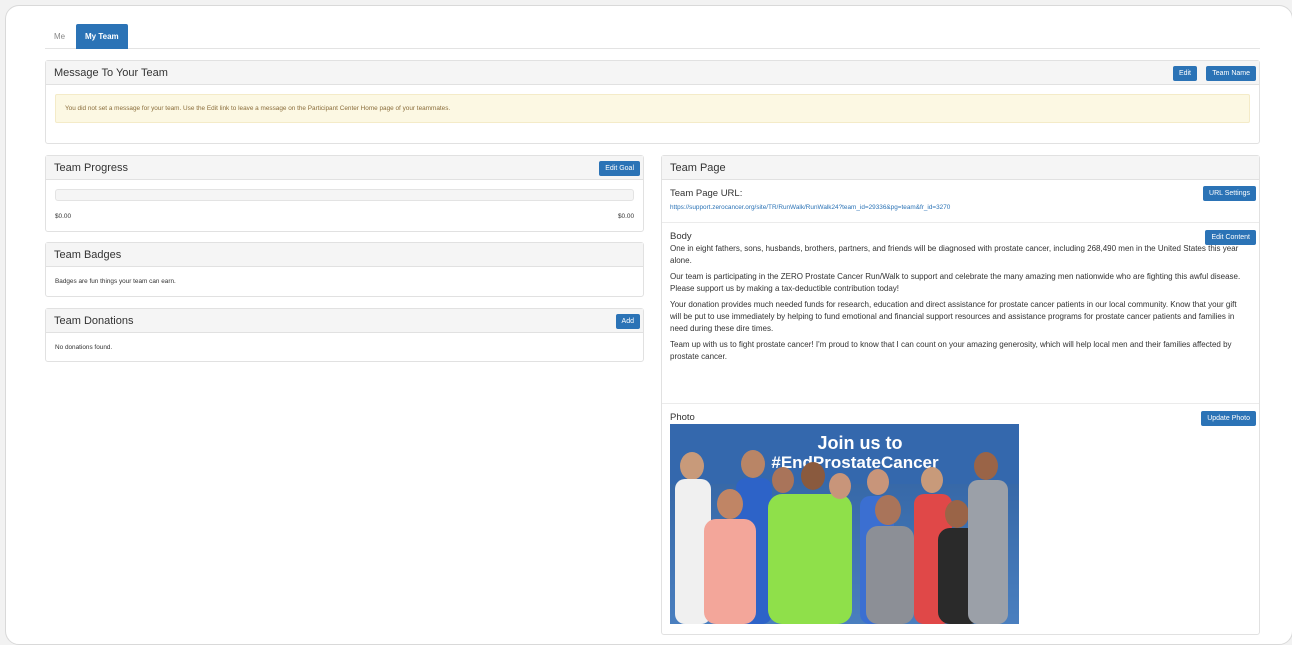 This screenshot has width=1292, height=645. Describe the element at coordinates (344, 335) in the screenshot. I see `team-donations-panel: Team Donations Add No donations found.` at that location.